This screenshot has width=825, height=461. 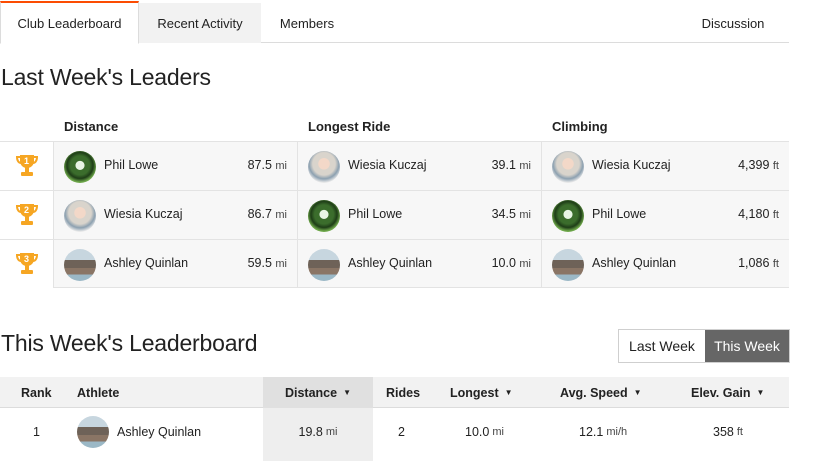 I want to click on header-athlete: Athlete, so click(x=98, y=392).